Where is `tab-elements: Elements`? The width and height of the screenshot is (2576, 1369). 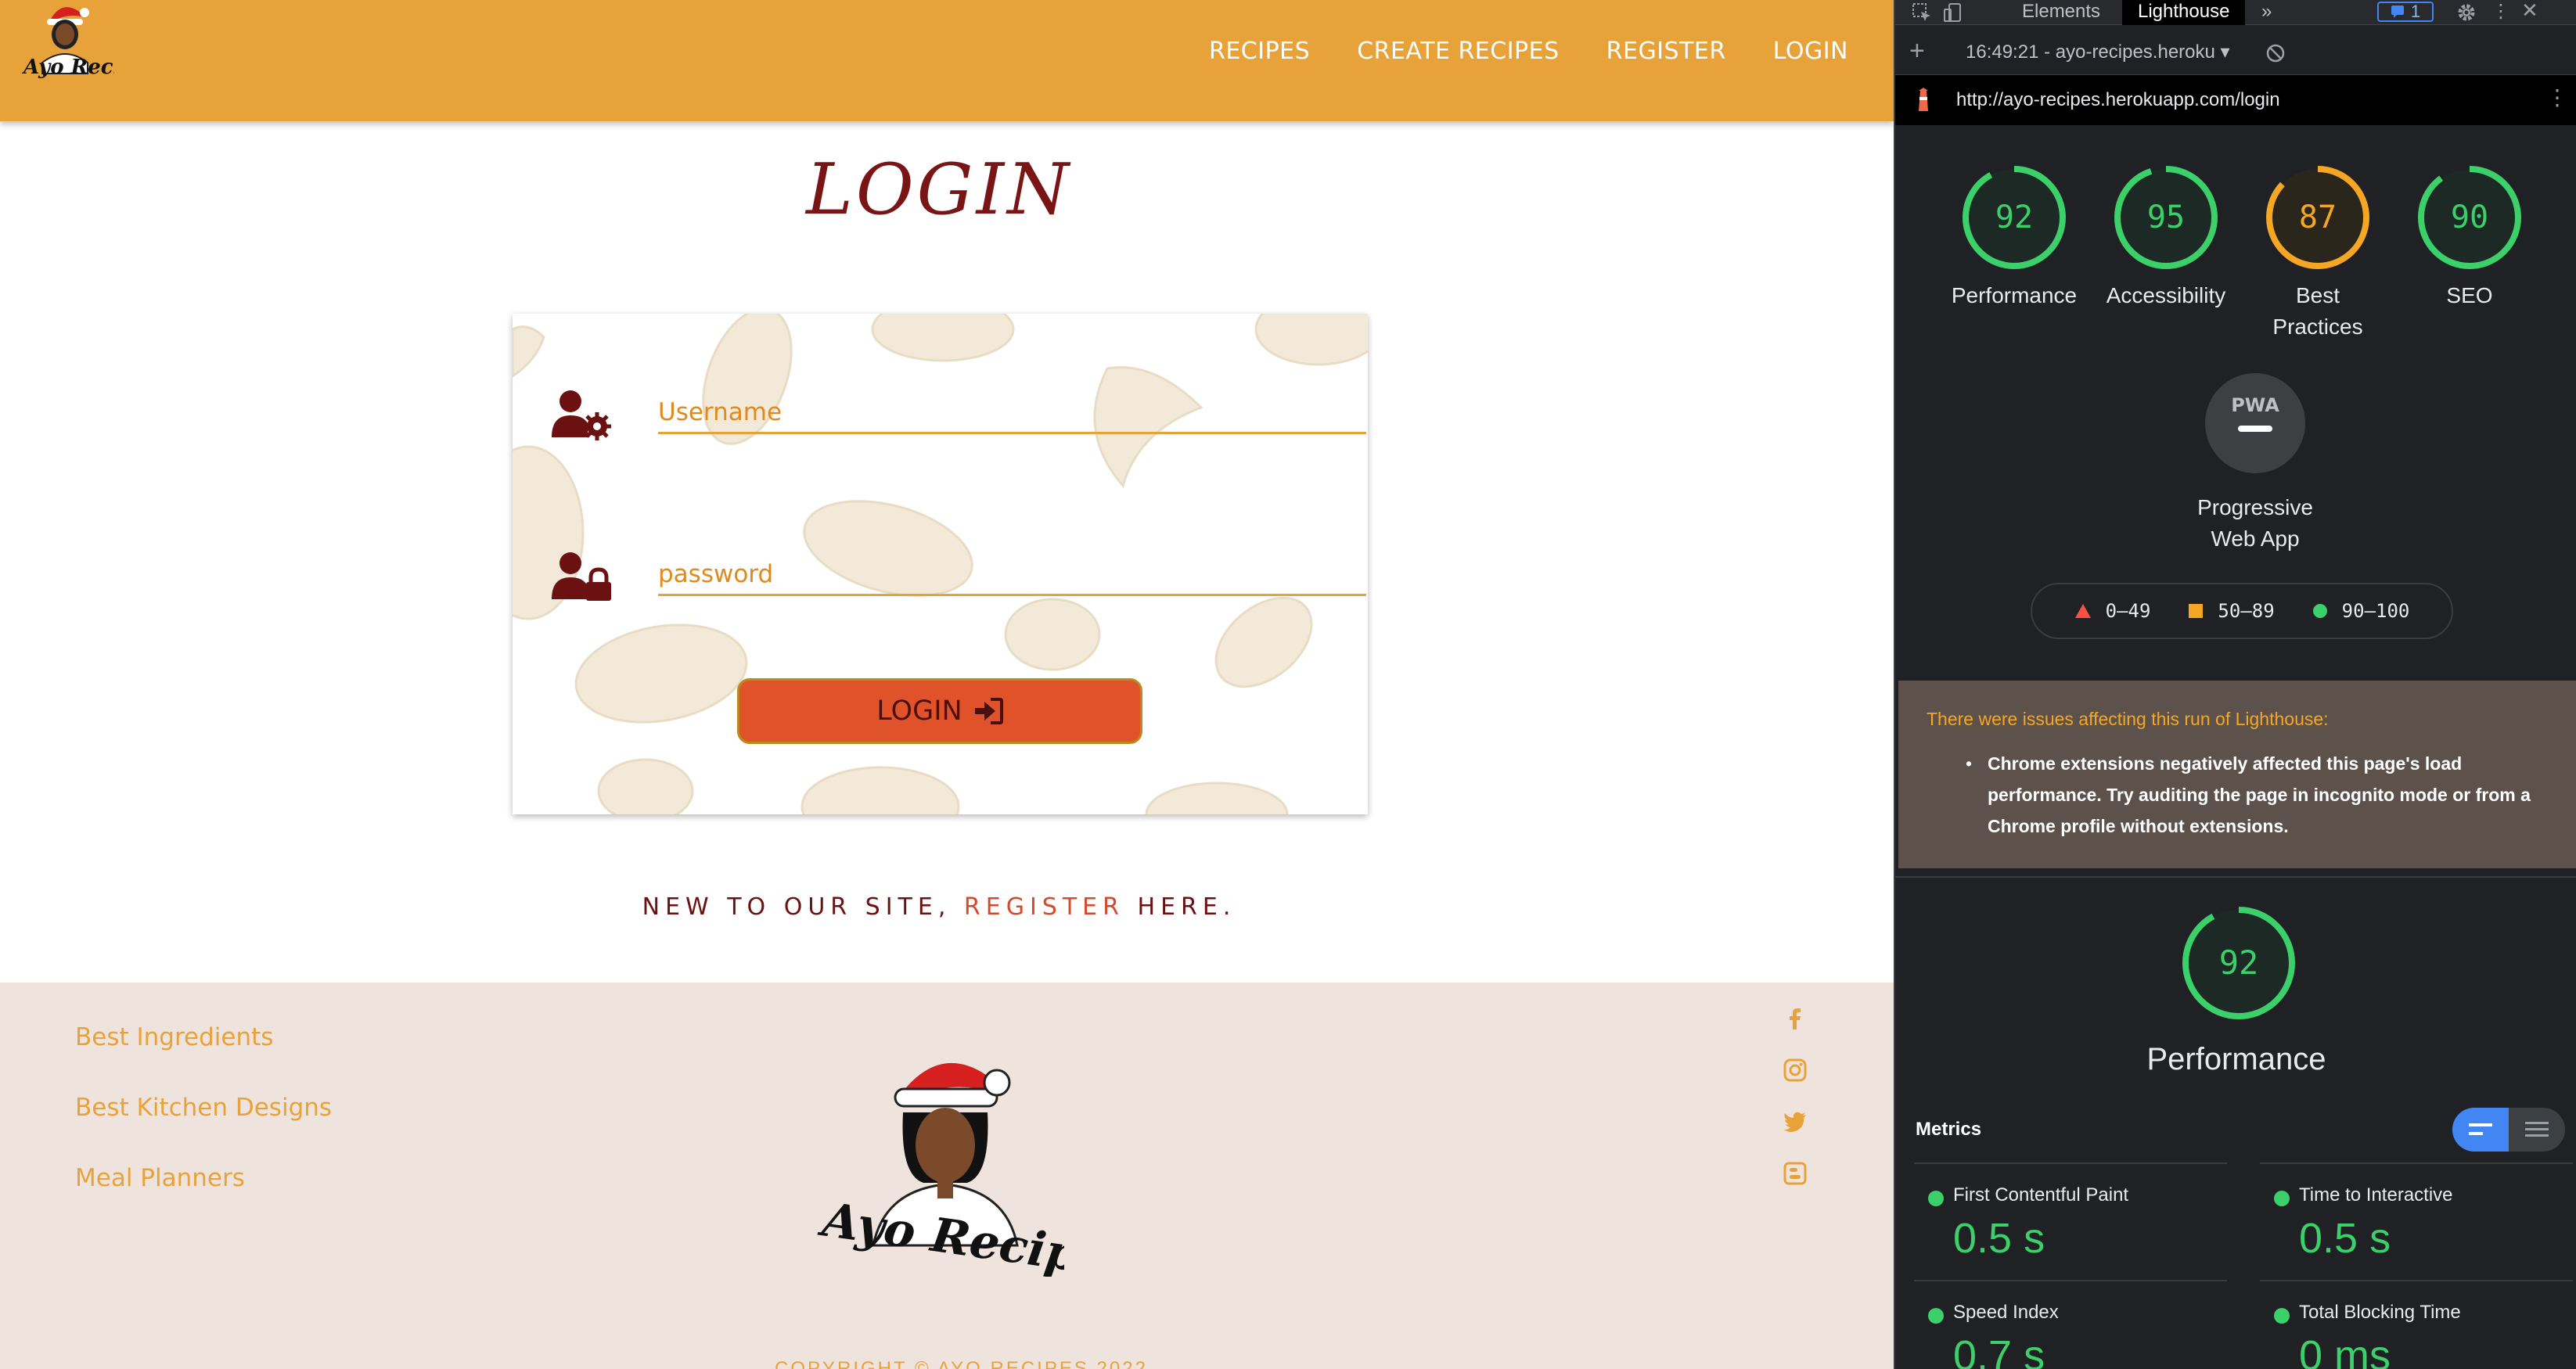
tab-elements: Elements is located at coordinates (2061, 12).